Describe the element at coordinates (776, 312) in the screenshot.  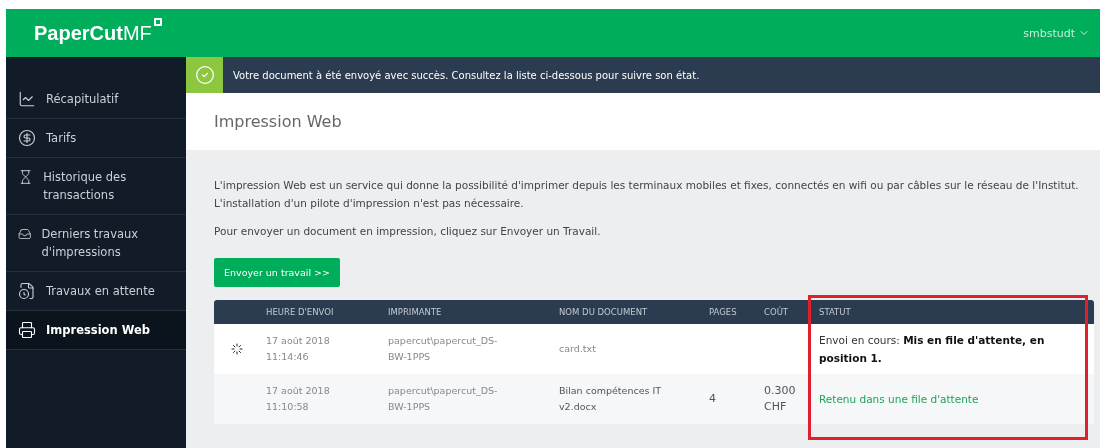
I see `column-header: COÛT` at that location.